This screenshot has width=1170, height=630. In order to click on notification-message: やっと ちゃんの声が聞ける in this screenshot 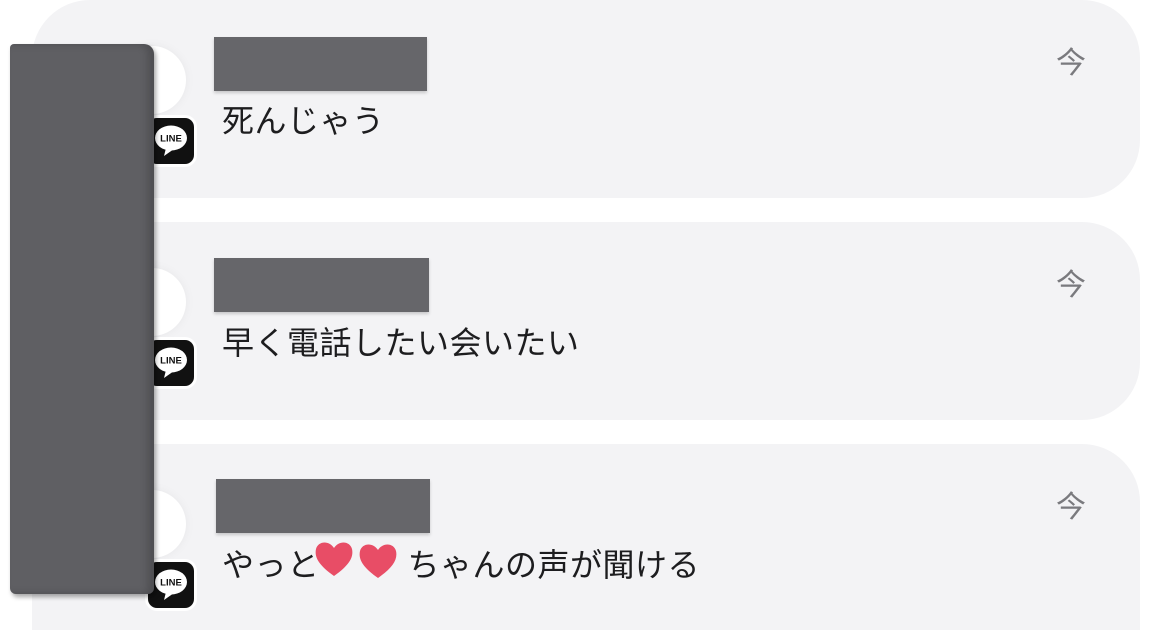, I will do `click(461, 563)`.